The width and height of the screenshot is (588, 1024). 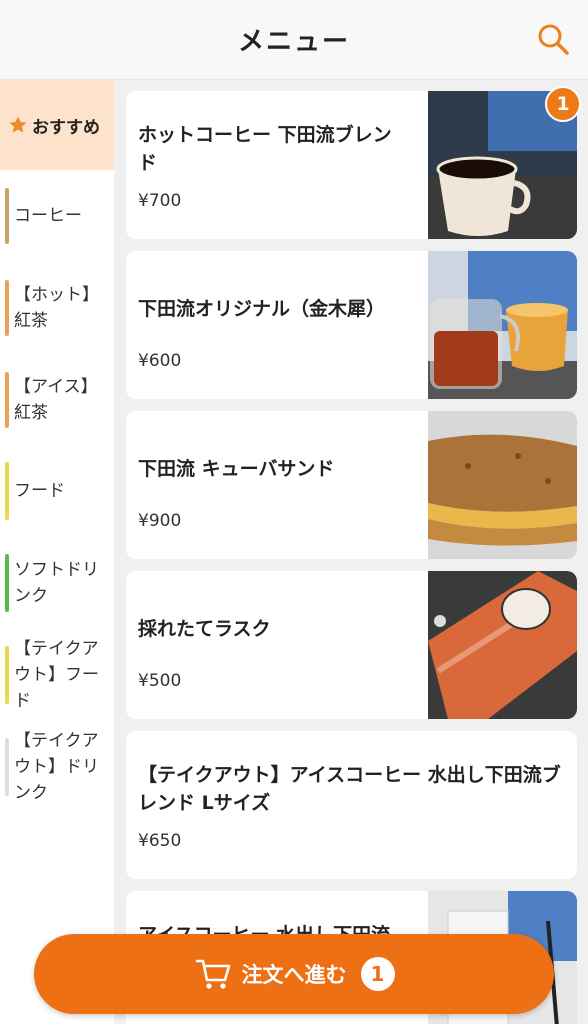 I want to click on page-title: メニュー, so click(x=293, y=42).